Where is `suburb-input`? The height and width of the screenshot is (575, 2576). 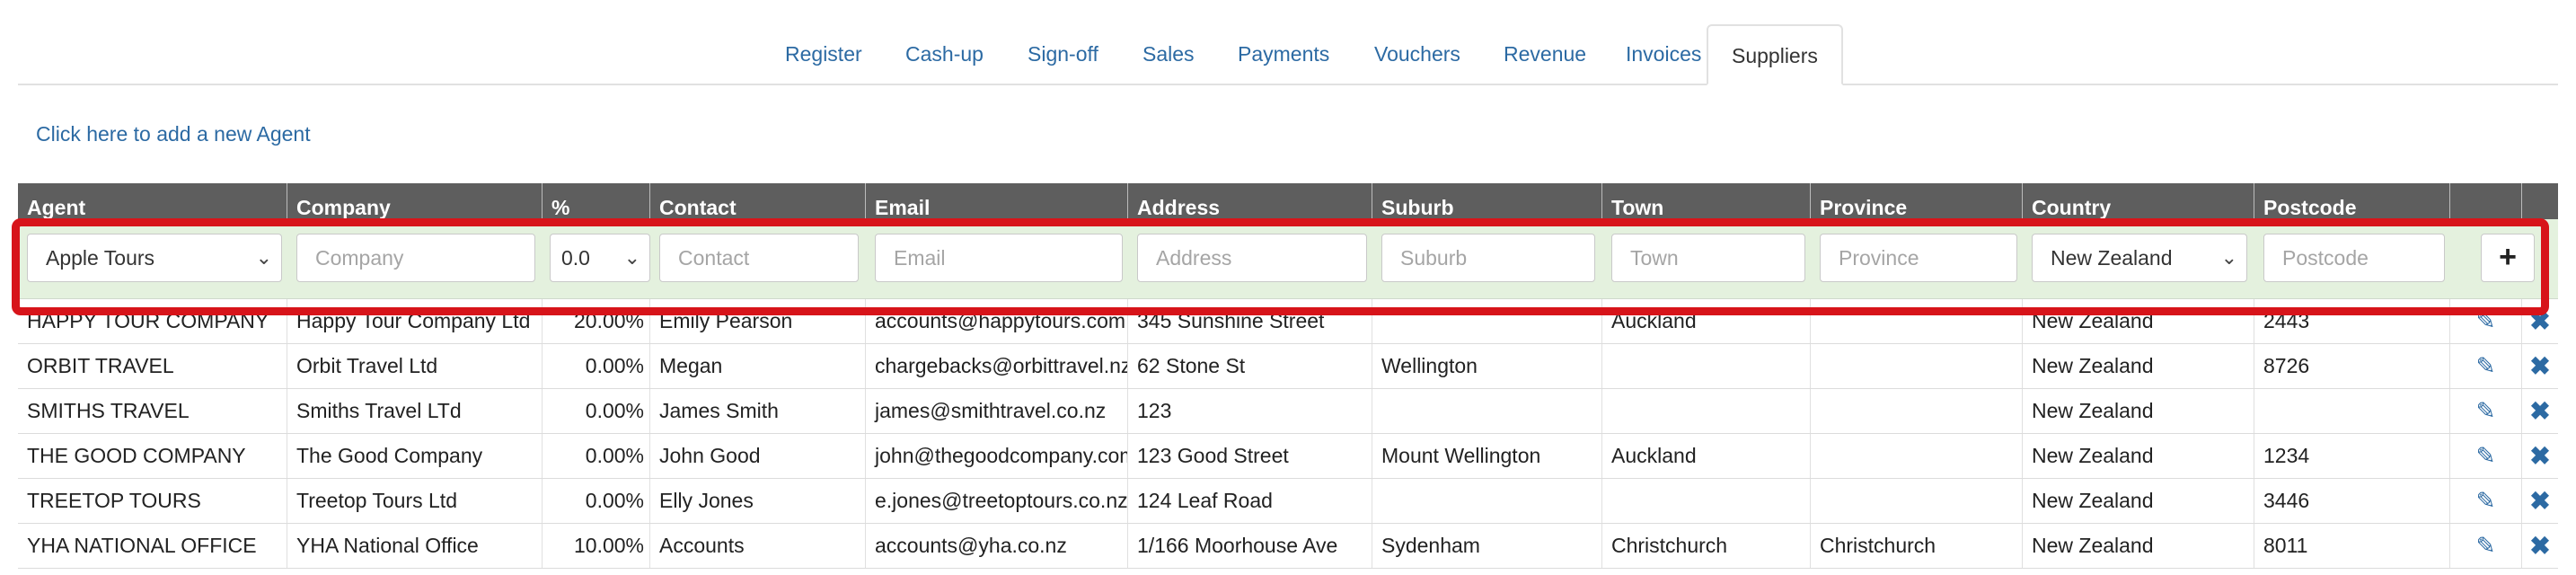
suburb-input is located at coordinates (1488, 258).